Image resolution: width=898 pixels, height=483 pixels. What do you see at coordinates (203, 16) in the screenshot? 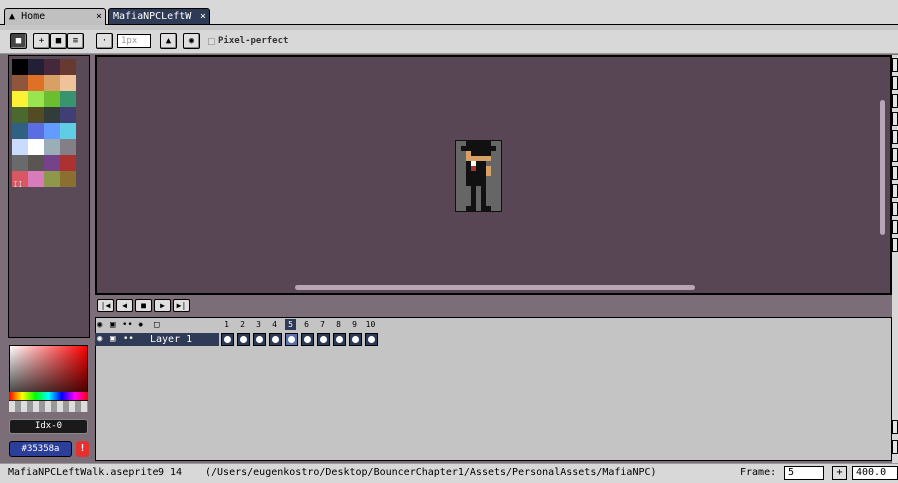
I see `tab-mafianpc-close-icon: ×` at bounding box center [203, 16].